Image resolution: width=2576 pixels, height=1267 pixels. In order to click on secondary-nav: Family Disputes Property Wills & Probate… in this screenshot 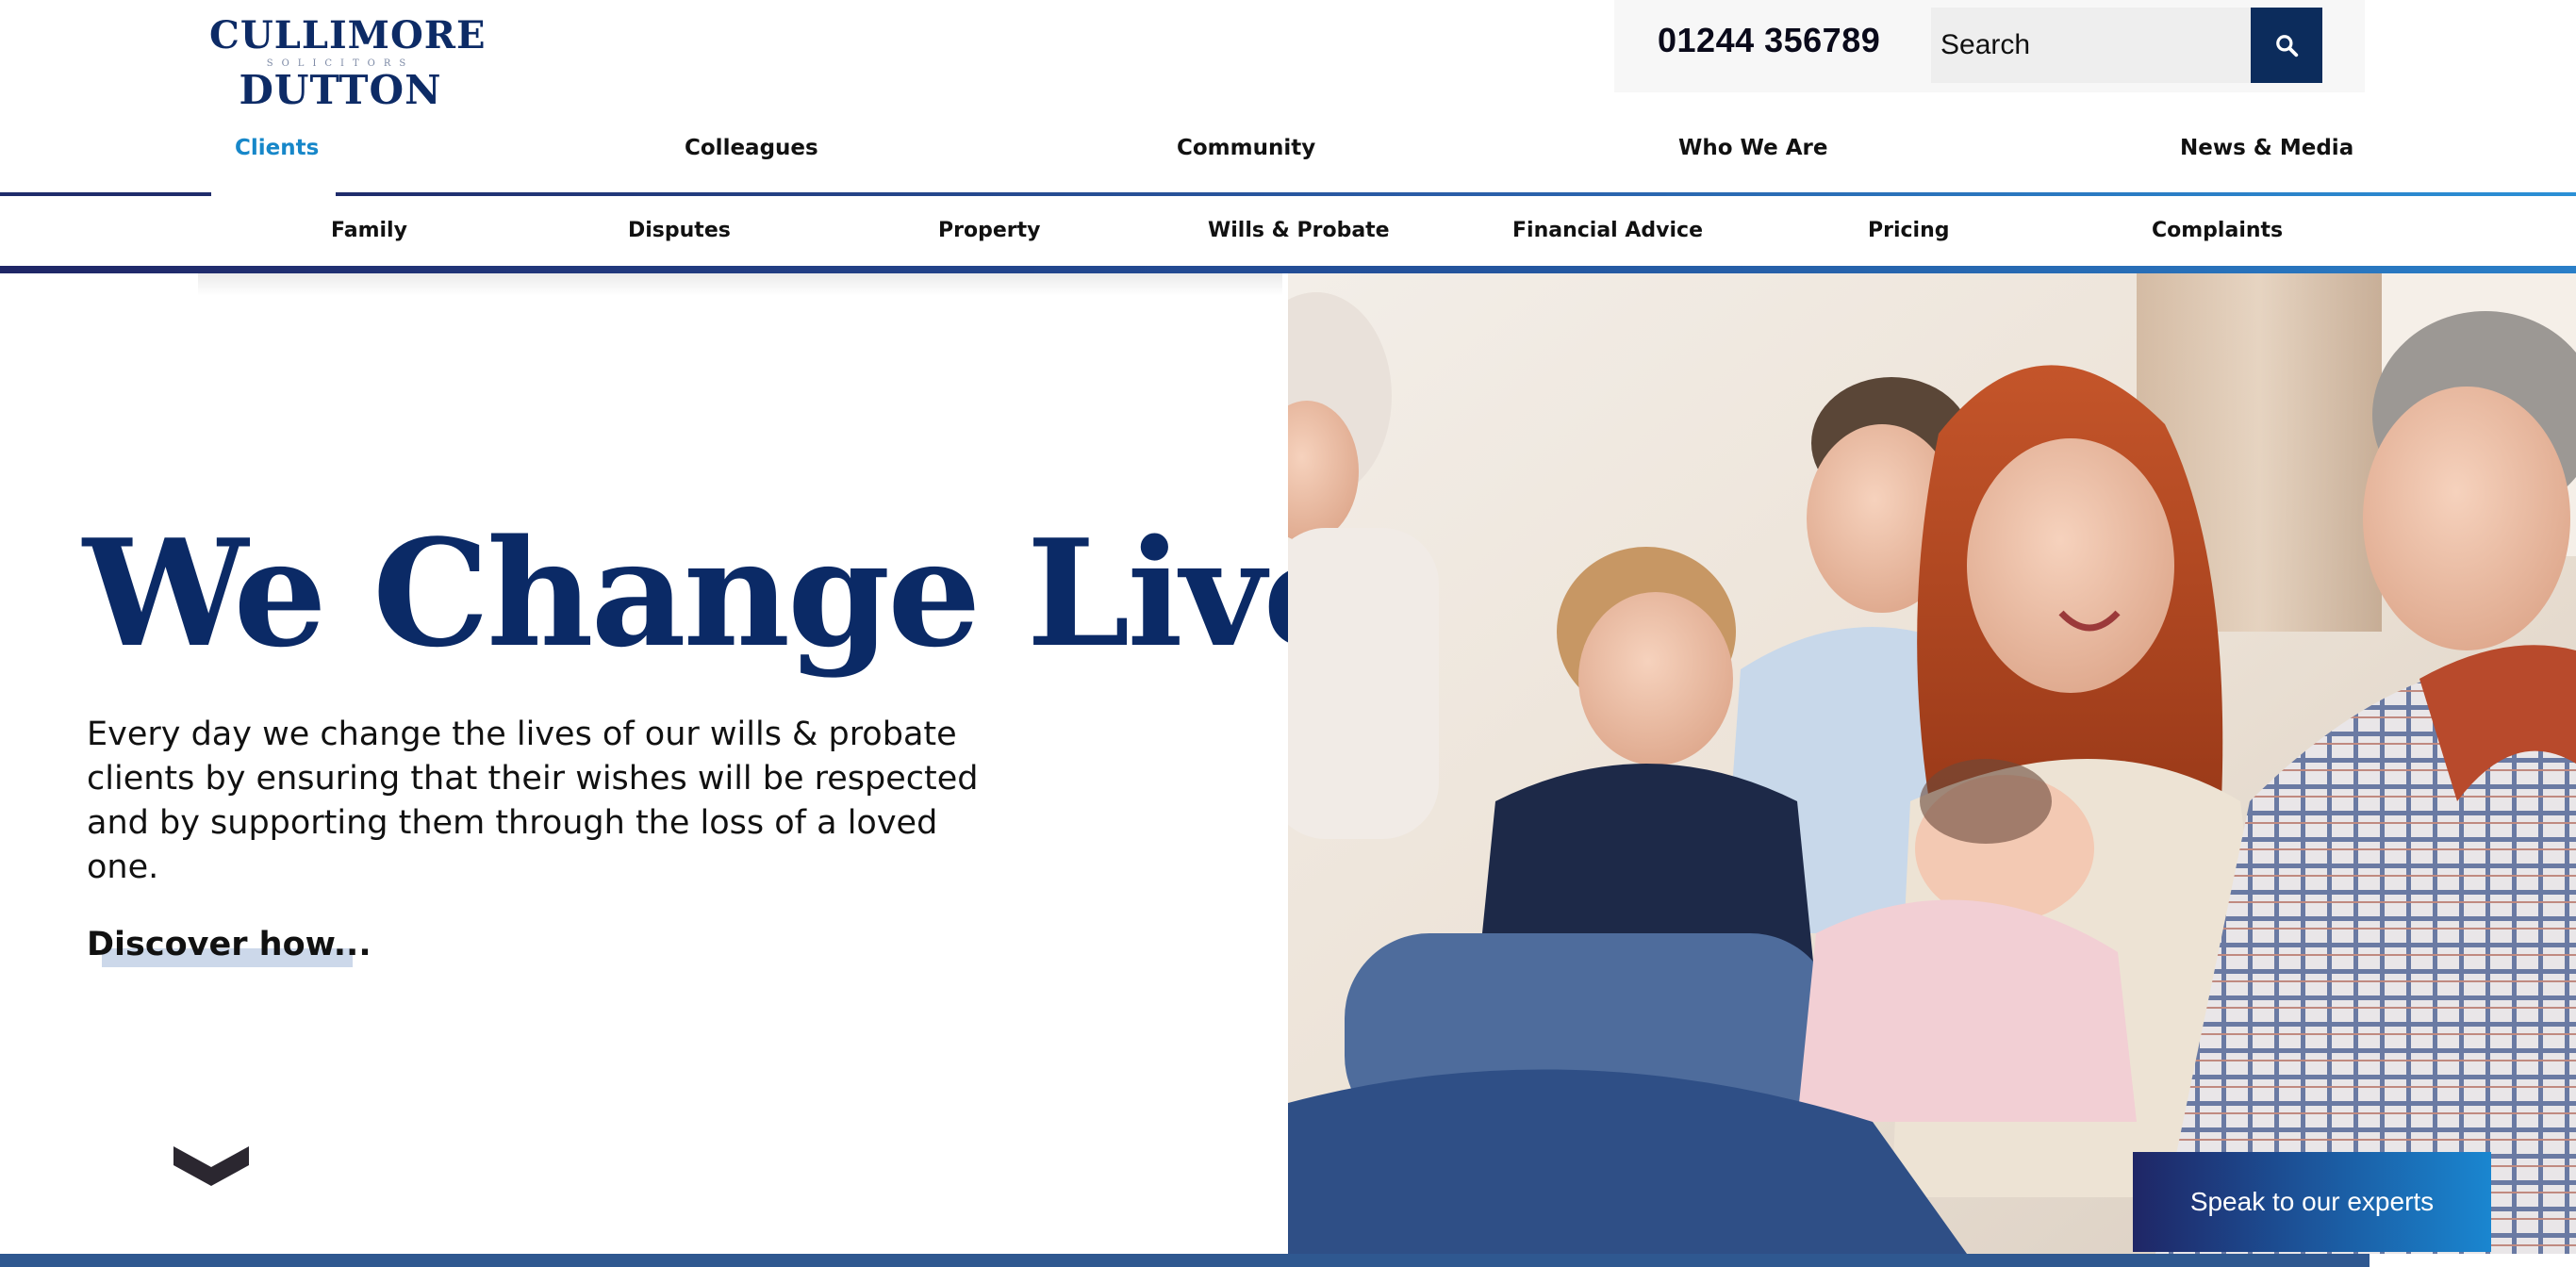, I will do `click(1288, 231)`.